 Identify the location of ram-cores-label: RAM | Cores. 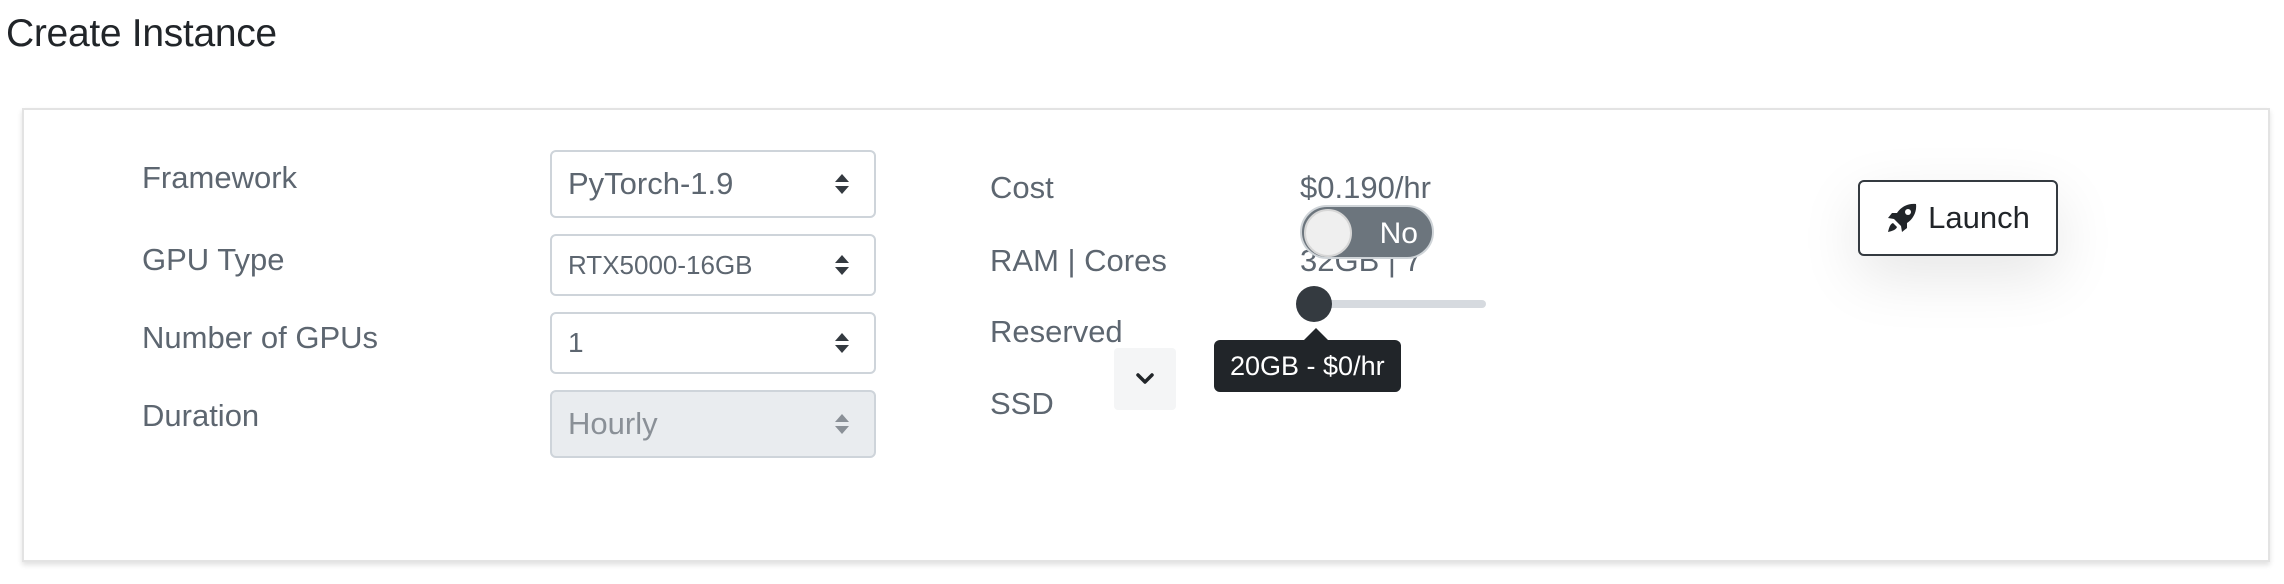
(1078, 260).